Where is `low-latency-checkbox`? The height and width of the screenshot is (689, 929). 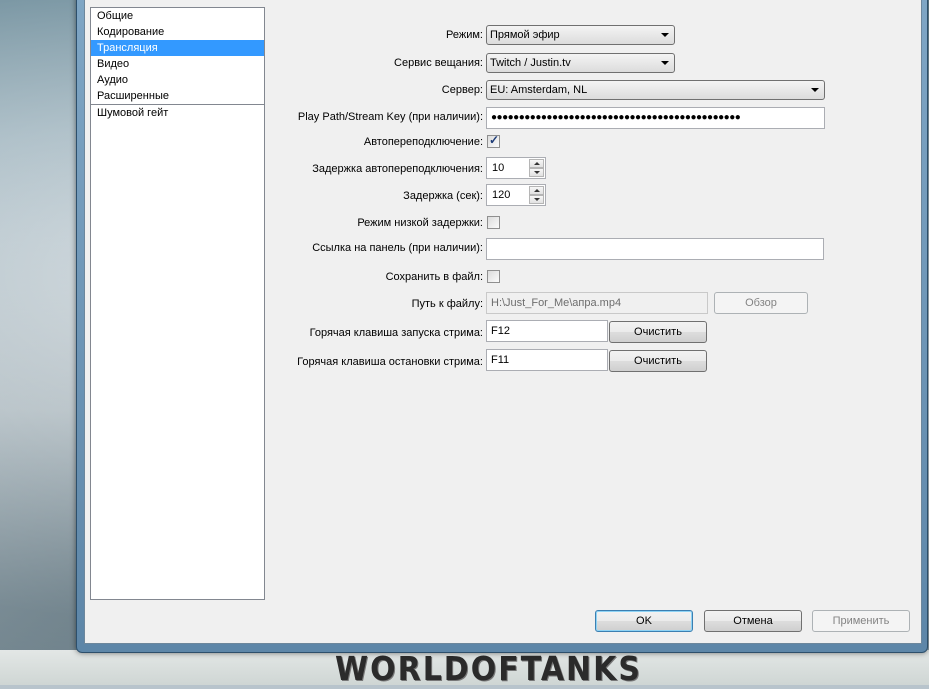 low-latency-checkbox is located at coordinates (493, 222).